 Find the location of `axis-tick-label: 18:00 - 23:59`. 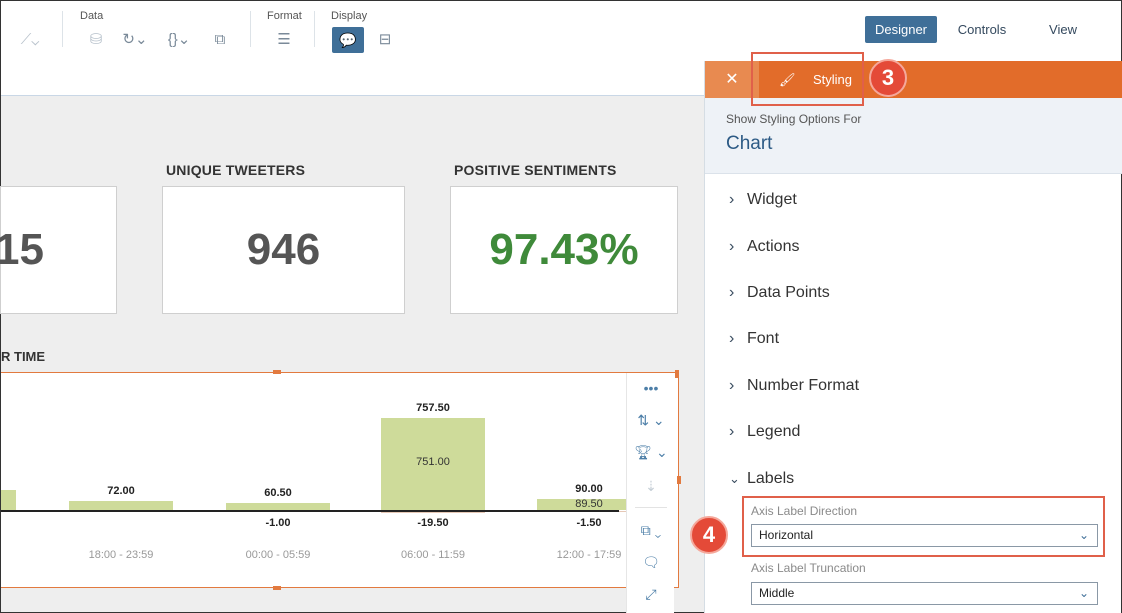

axis-tick-label: 18:00 - 23:59 is located at coordinates (121, 555).